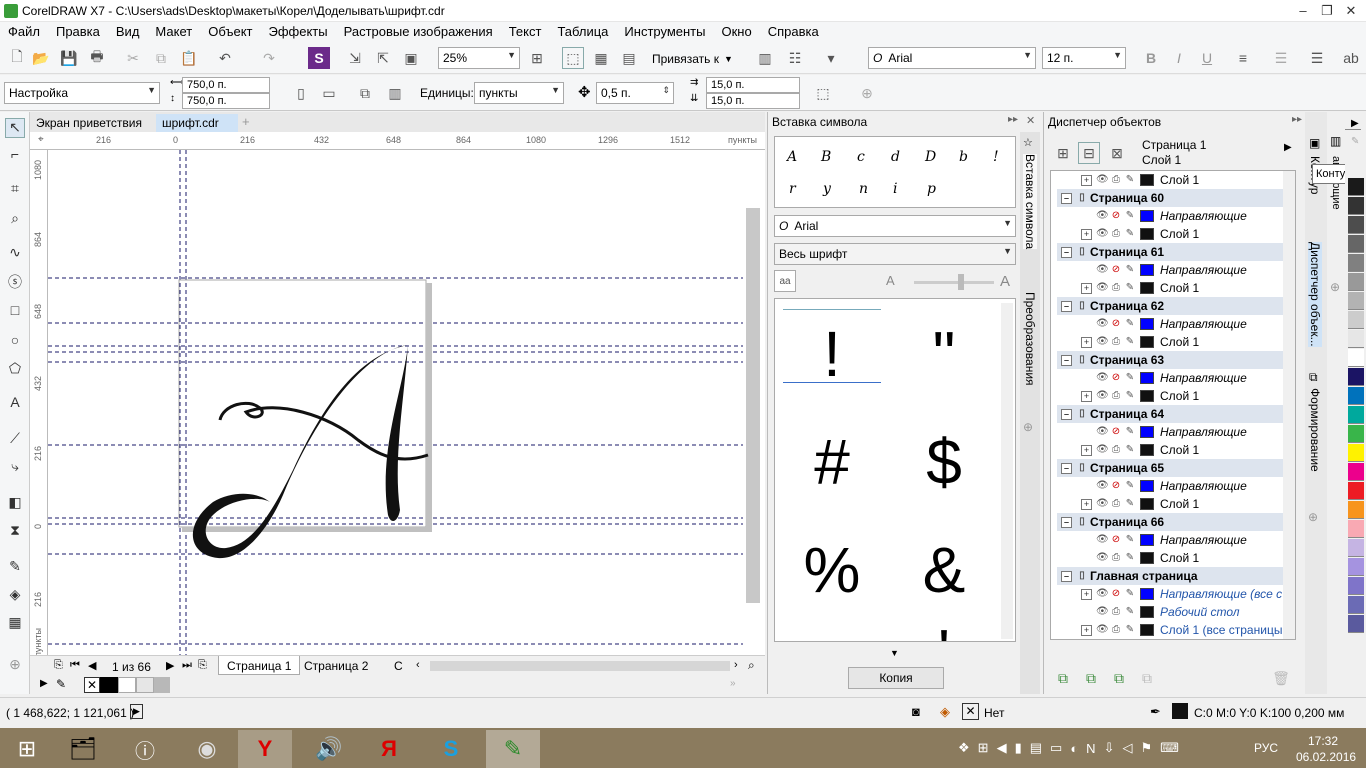  What do you see at coordinates (319, 58) in the screenshot?
I see `corel-connect-icon: S` at bounding box center [319, 58].